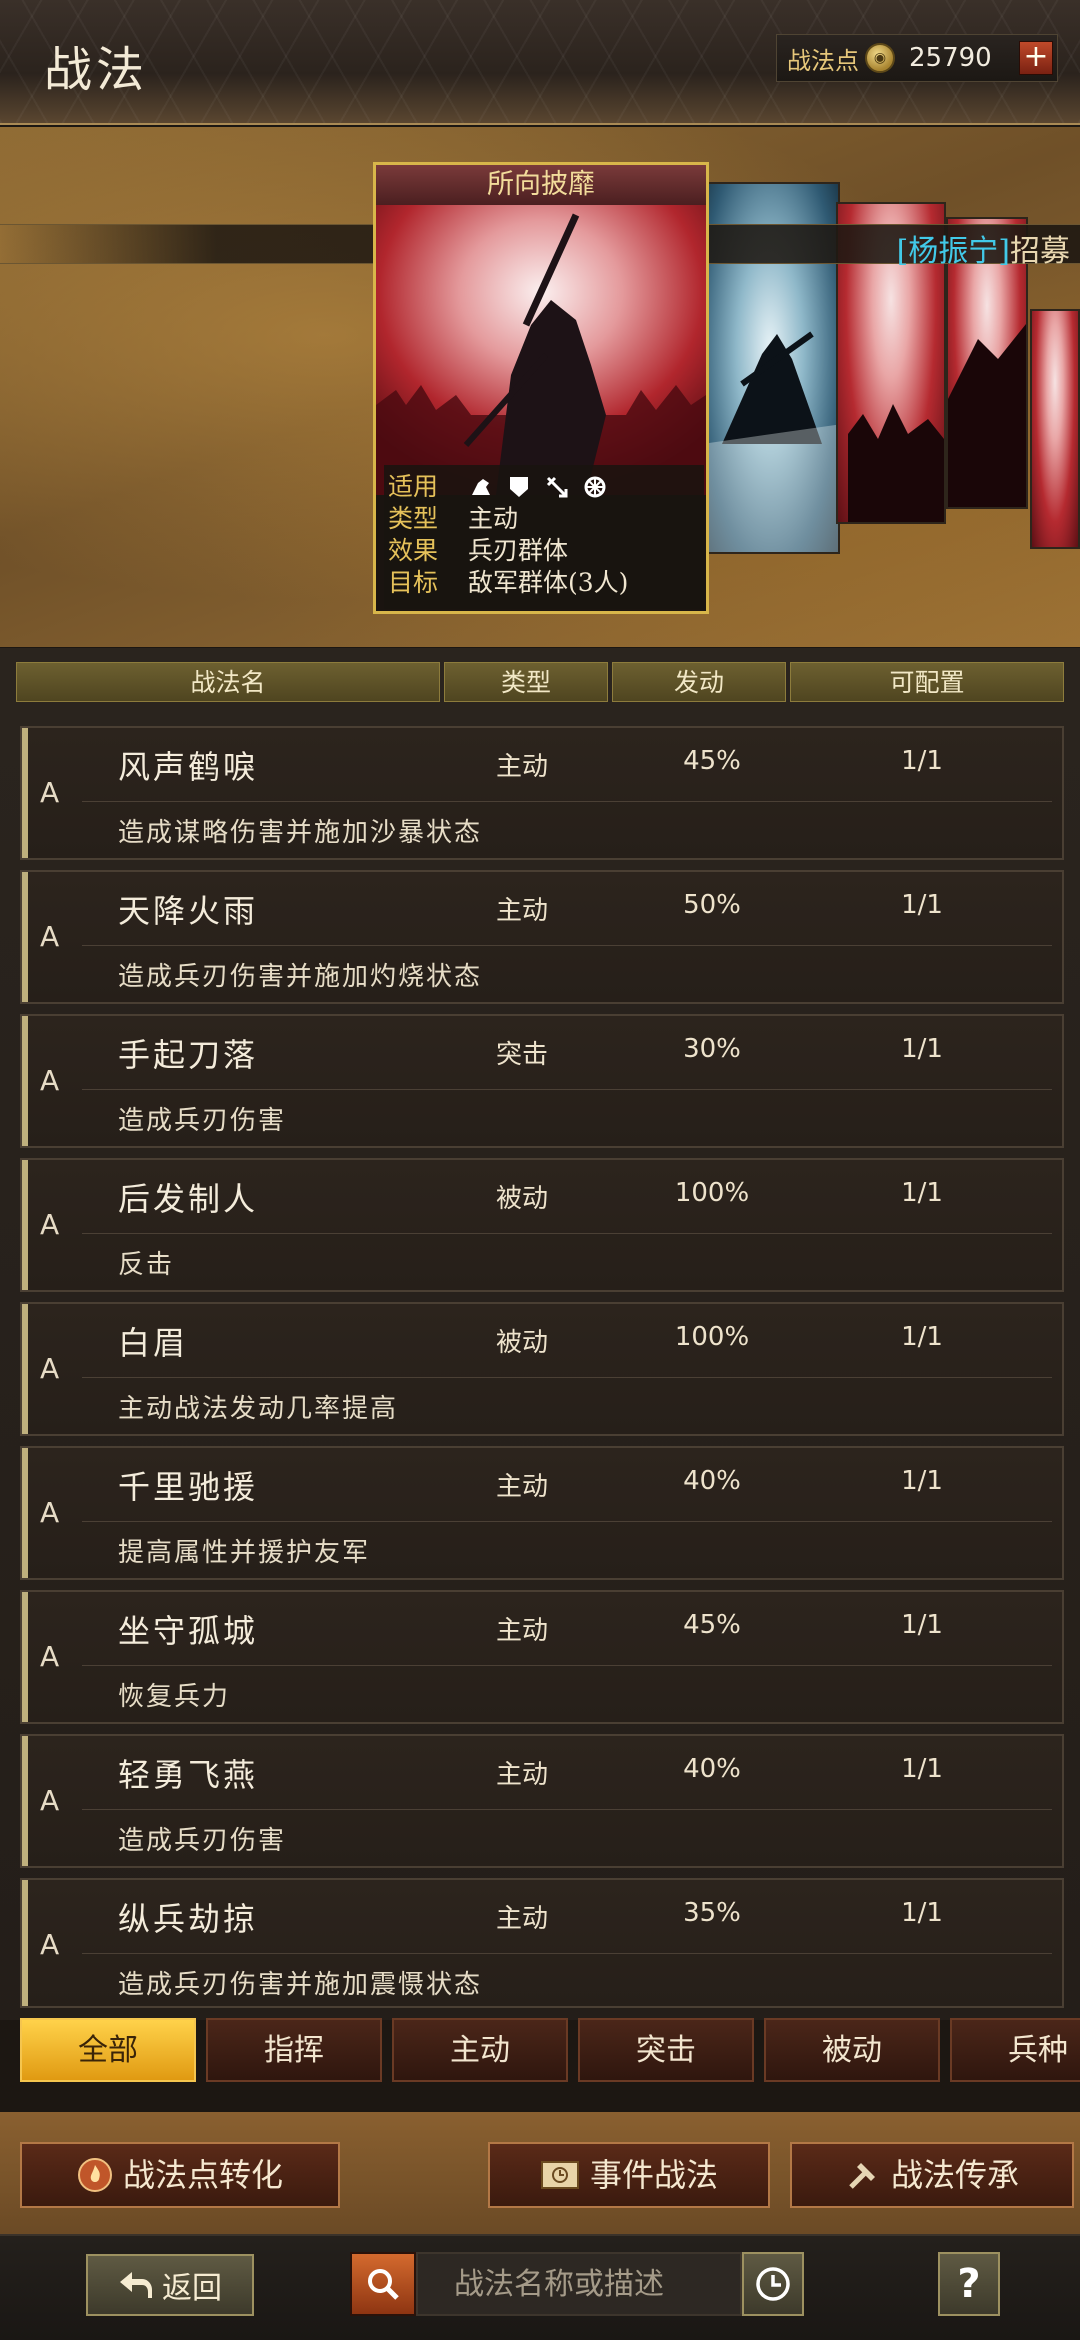 Image resolution: width=1080 pixels, height=2340 pixels. Describe the element at coordinates (666, 2050) in the screenshot. I see `tab-assault: 突击` at that location.